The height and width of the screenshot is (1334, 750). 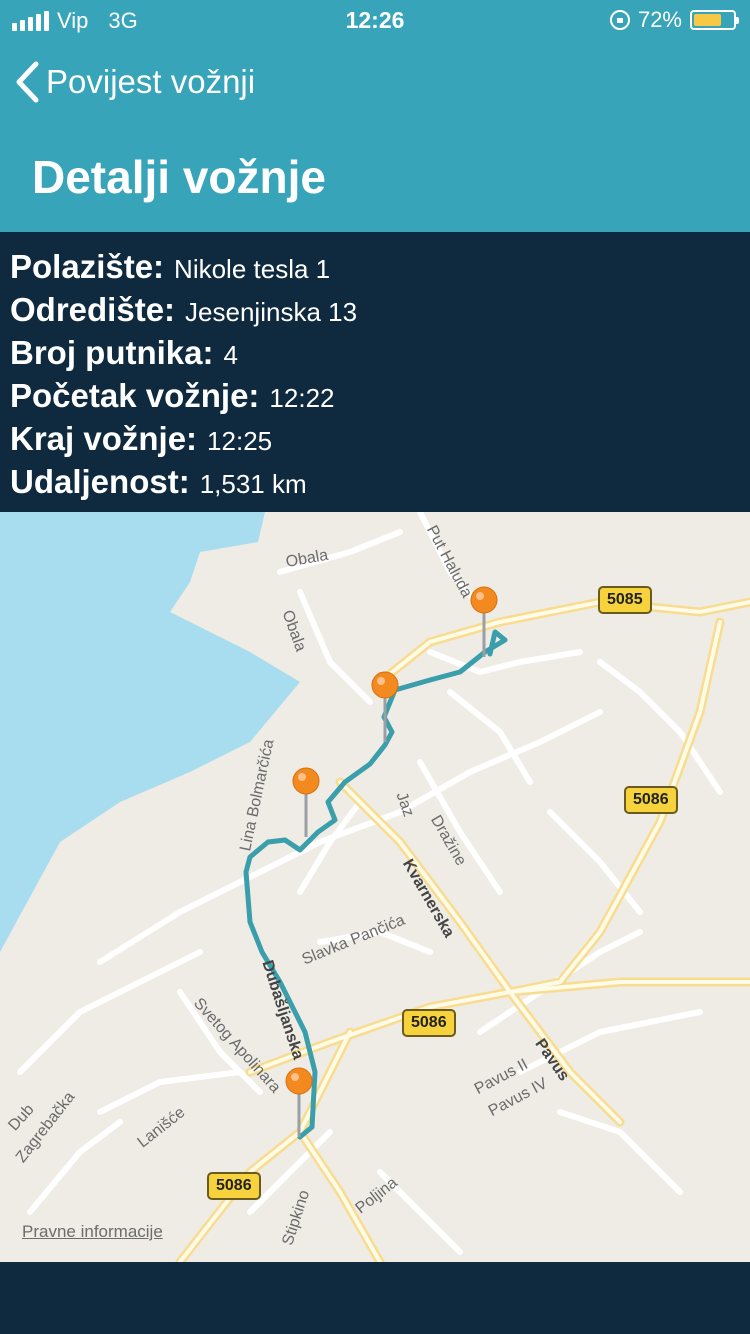 What do you see at coordinates (714, 20) in the screenshot?
I see `battery-icon` at bounding box center [714, 20].